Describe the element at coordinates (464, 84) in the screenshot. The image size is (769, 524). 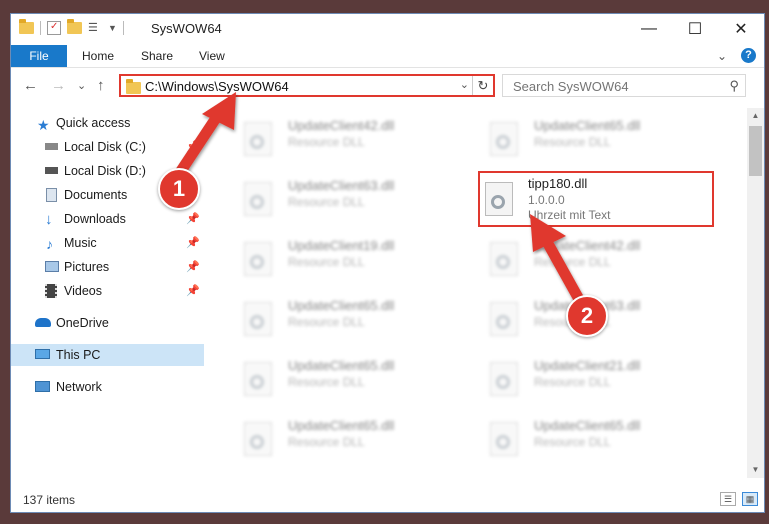
I see `chevron-down-icon: ⌄` at that location.